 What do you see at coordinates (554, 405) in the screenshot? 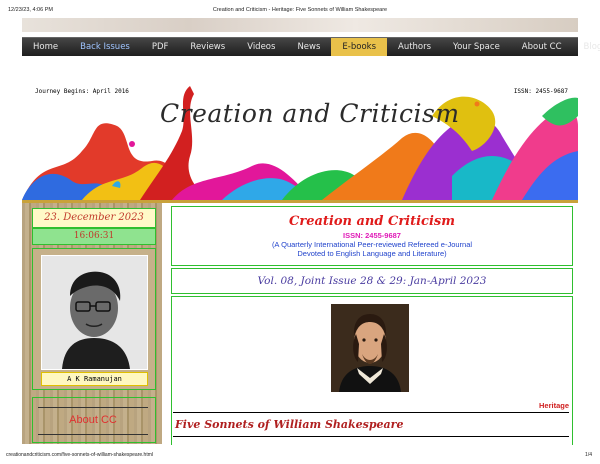
I see `category-label: Heritage` at bounding box center [554, 405].